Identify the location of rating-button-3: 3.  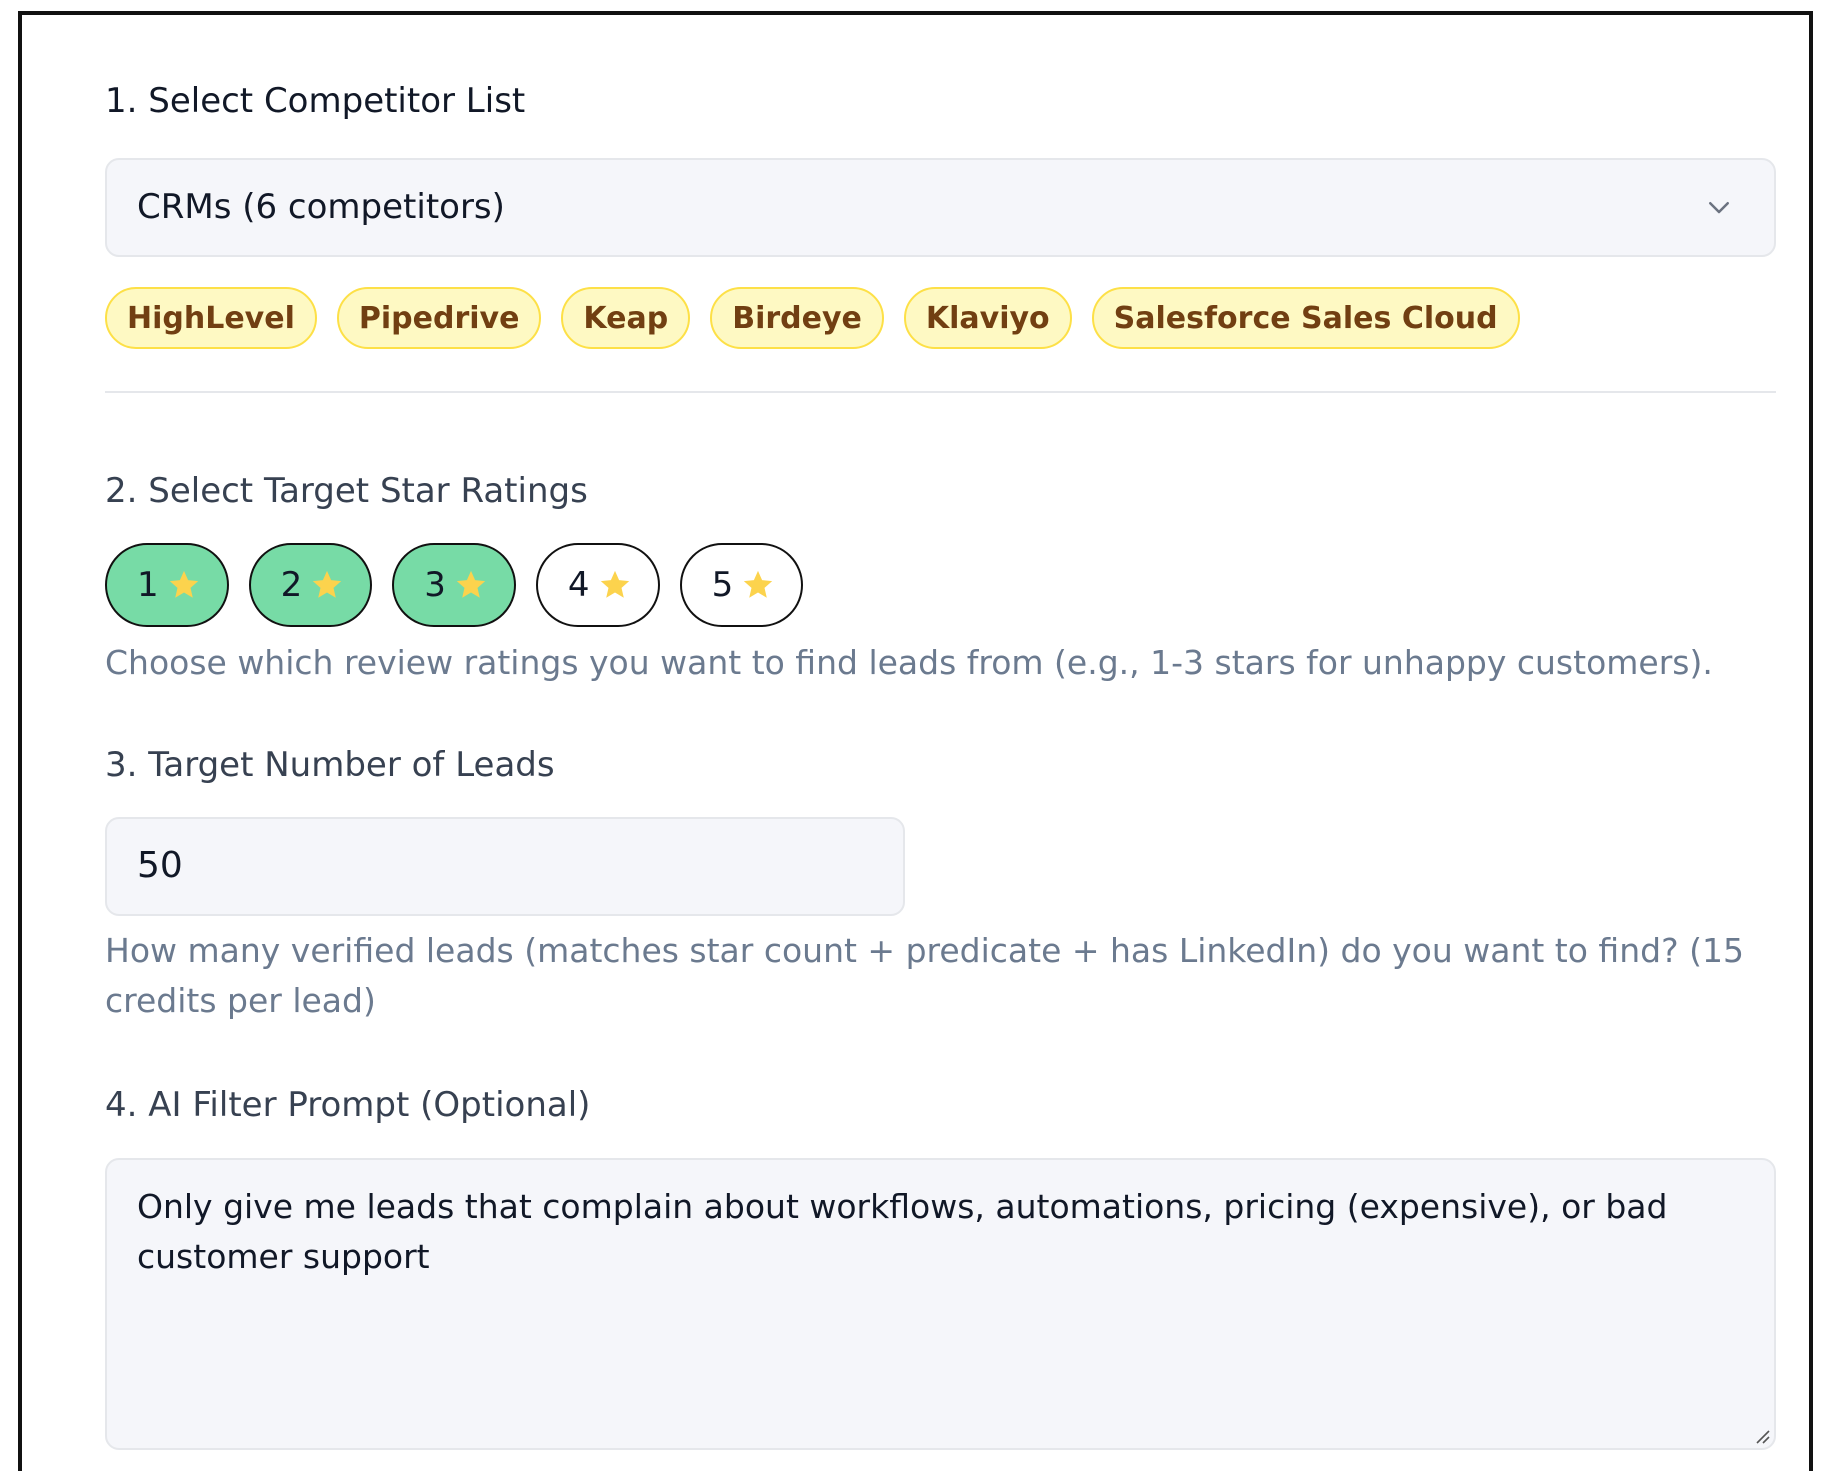
(454, 585).